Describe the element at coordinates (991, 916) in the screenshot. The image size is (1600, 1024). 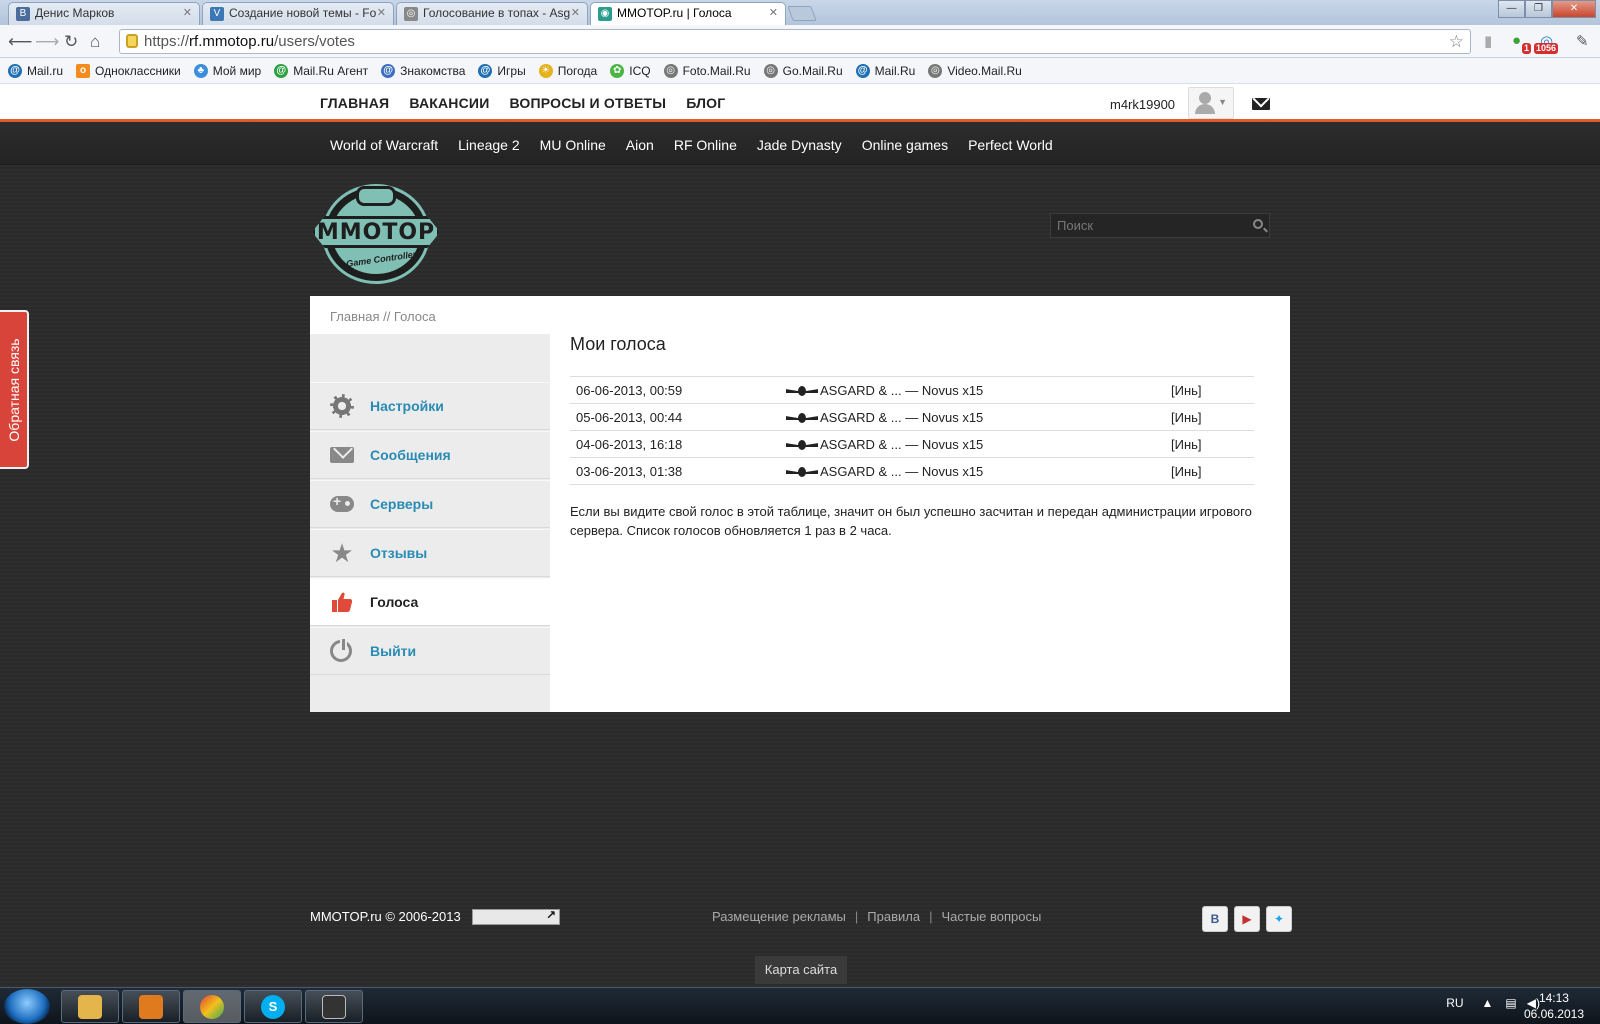
I see `footer-link-faq: Частые вопросы` at that location.